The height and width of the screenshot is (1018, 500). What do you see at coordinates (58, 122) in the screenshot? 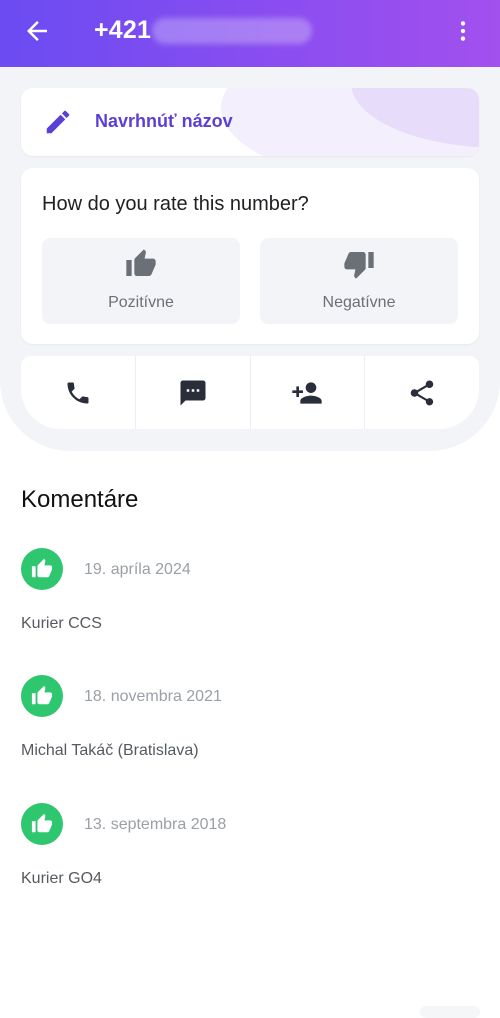
I see `pencil-icon` at bounding box center [58, 122].